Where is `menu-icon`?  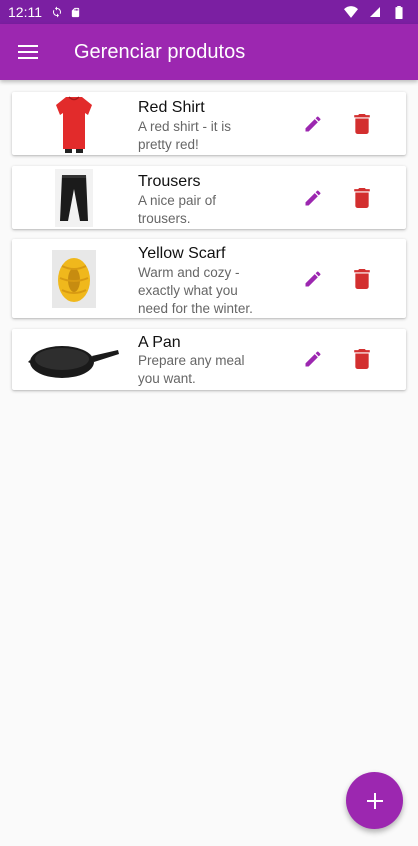 menu-icon is located at coordinates (28, 52).